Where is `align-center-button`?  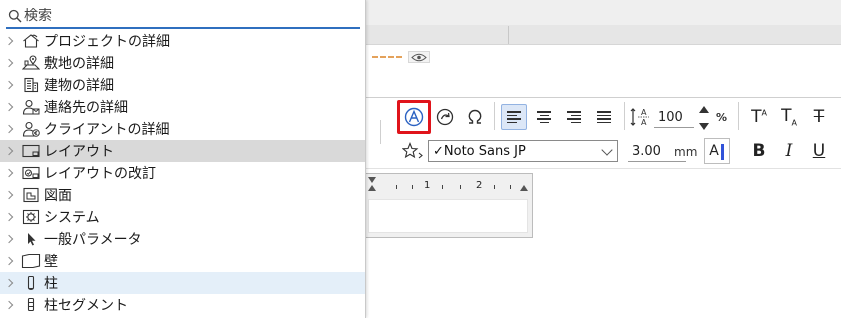
align-center-button is located at coordinates (544, 117).